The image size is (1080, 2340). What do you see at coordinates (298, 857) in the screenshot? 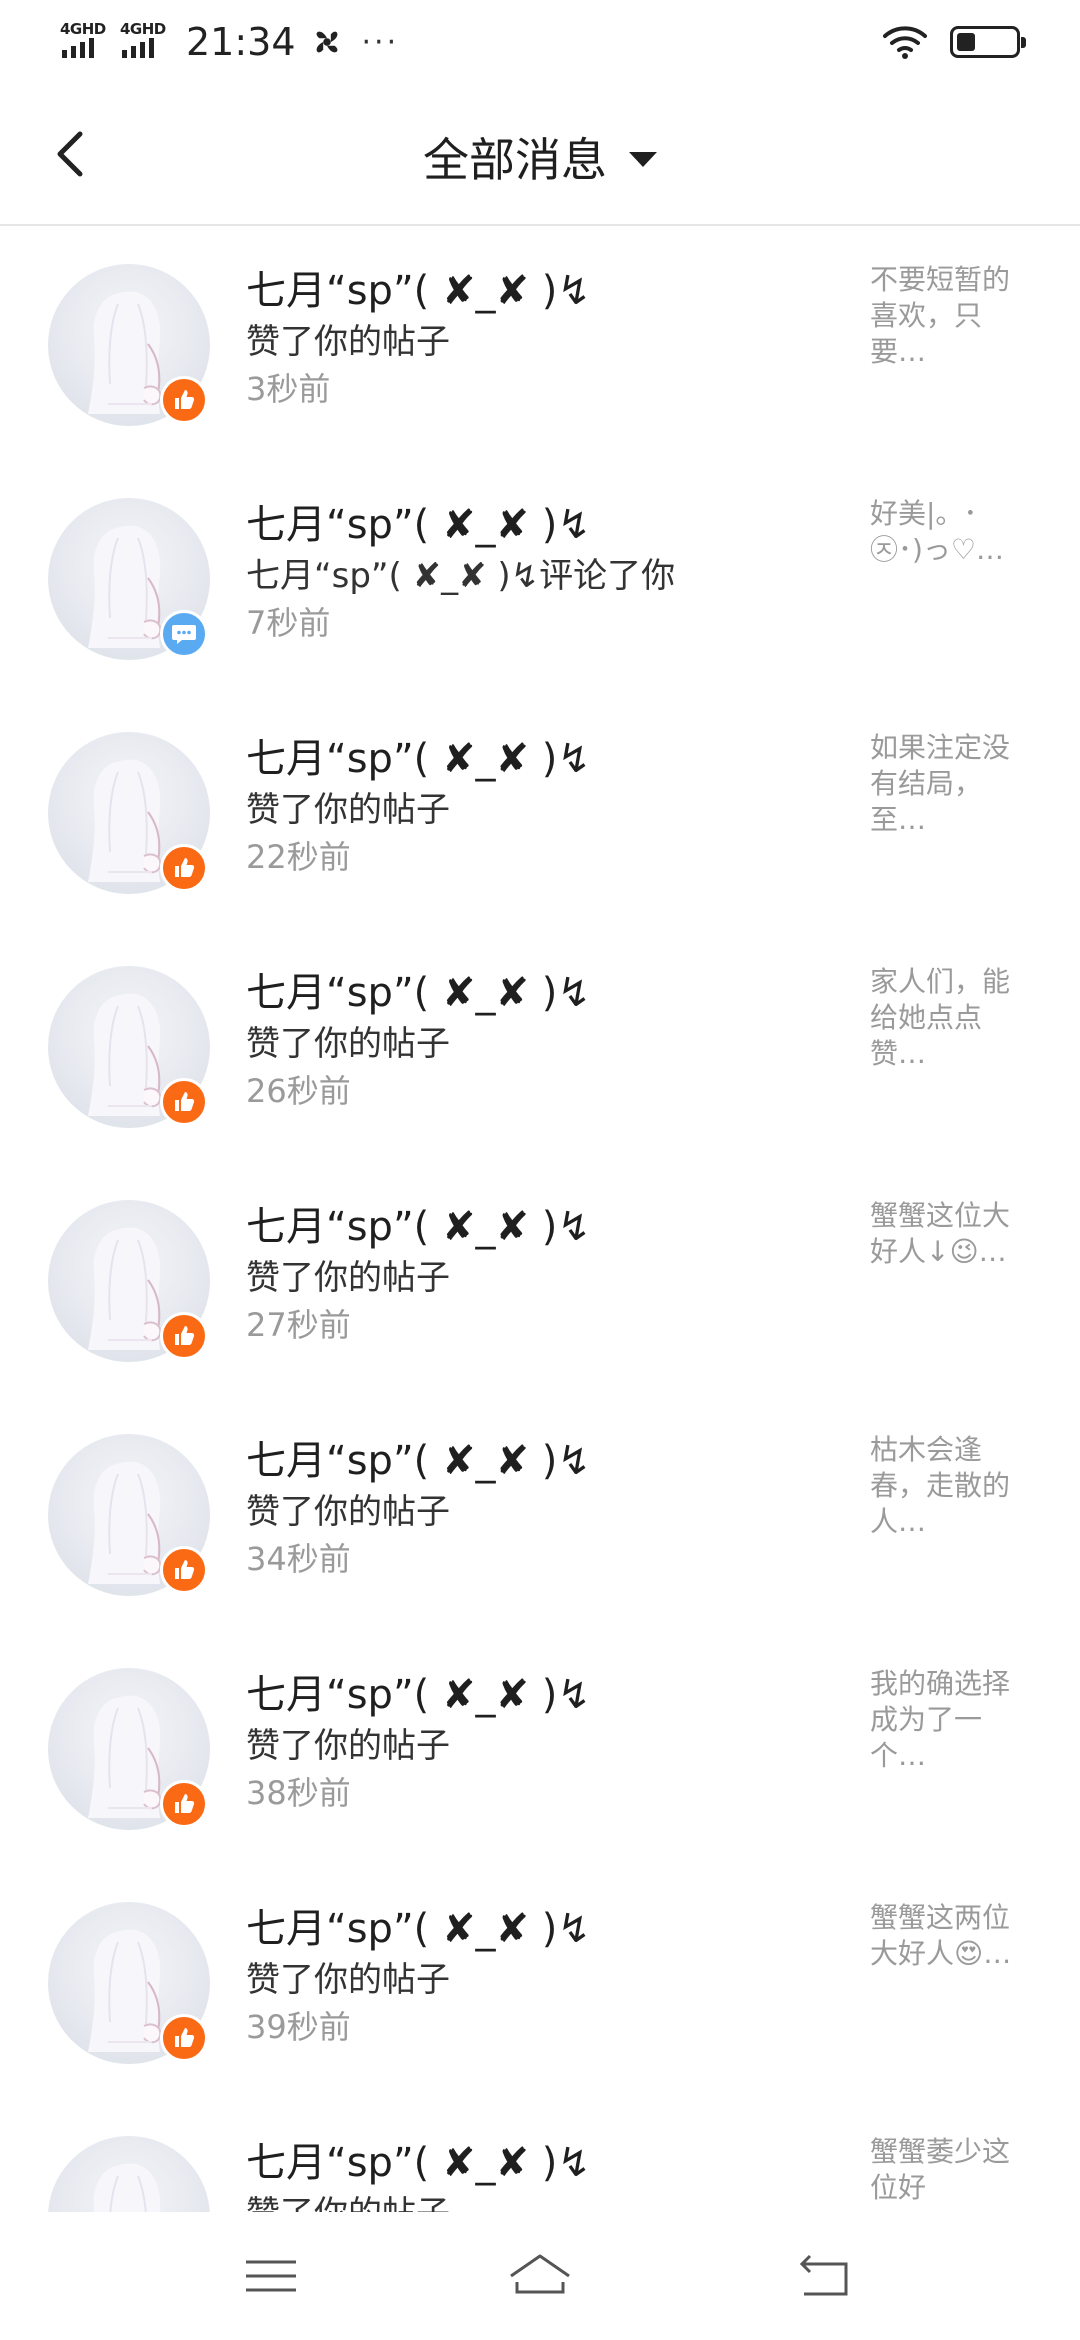
I see `timestamp: 22秒前` at bounding box center [298, 857].